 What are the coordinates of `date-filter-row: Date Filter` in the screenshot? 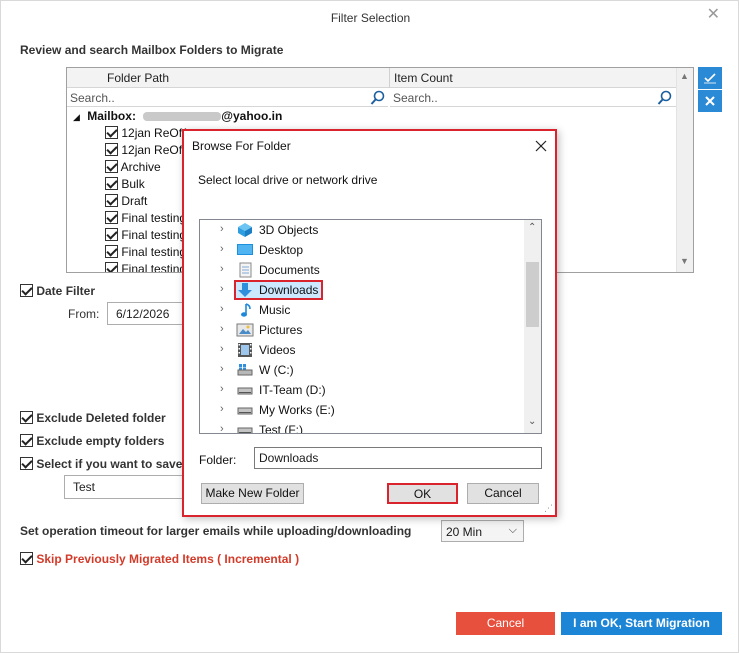 It's located at (57, 291).